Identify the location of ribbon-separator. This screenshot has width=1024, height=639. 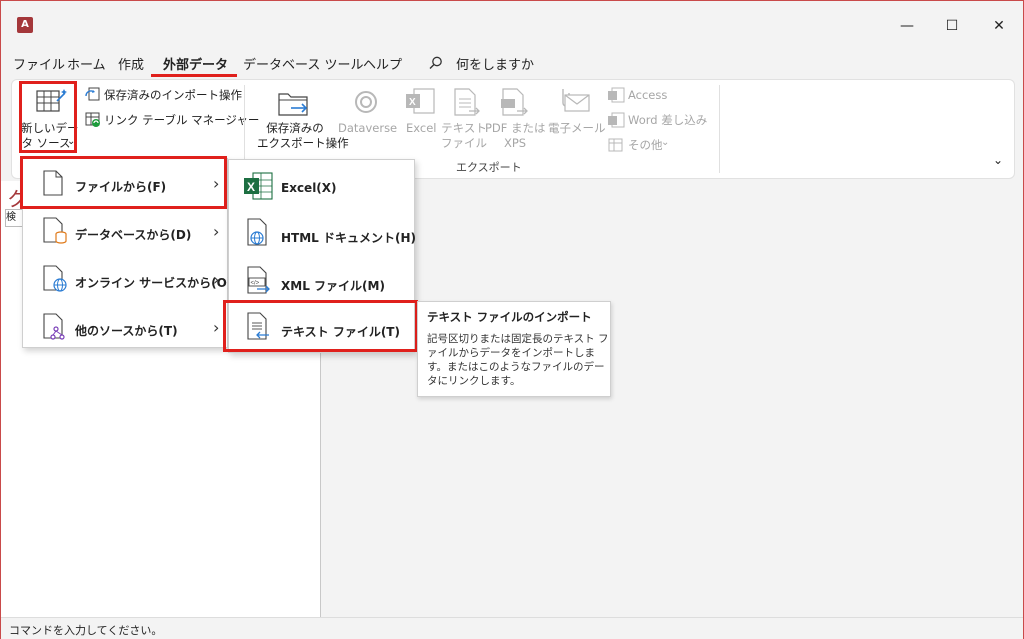
(719, 129).